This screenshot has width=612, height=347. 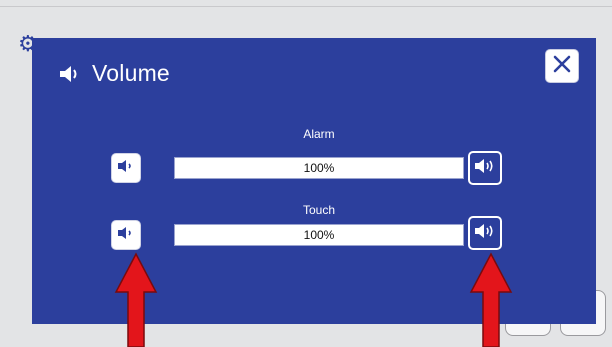 I want to click on alarm-volume-bar: 100%, so click(x=319, y=168).